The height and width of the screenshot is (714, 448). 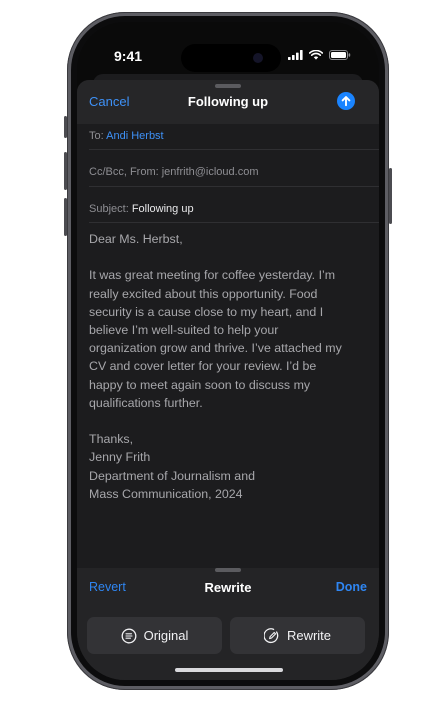 I want to click on power-button, so click(x=390, y=196).